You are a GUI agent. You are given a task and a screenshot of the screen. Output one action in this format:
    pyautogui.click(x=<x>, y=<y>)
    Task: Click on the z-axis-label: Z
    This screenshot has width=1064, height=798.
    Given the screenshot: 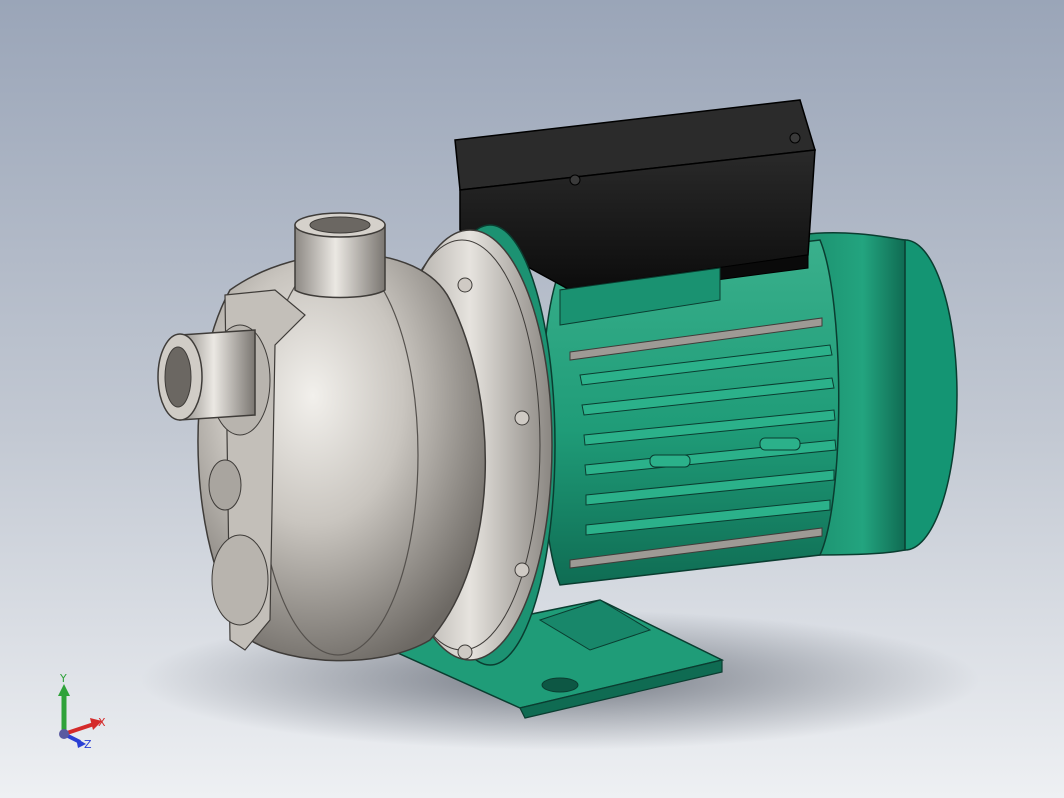 What is the action you would take?
    pyautogui.click(x=88, y=744)
    